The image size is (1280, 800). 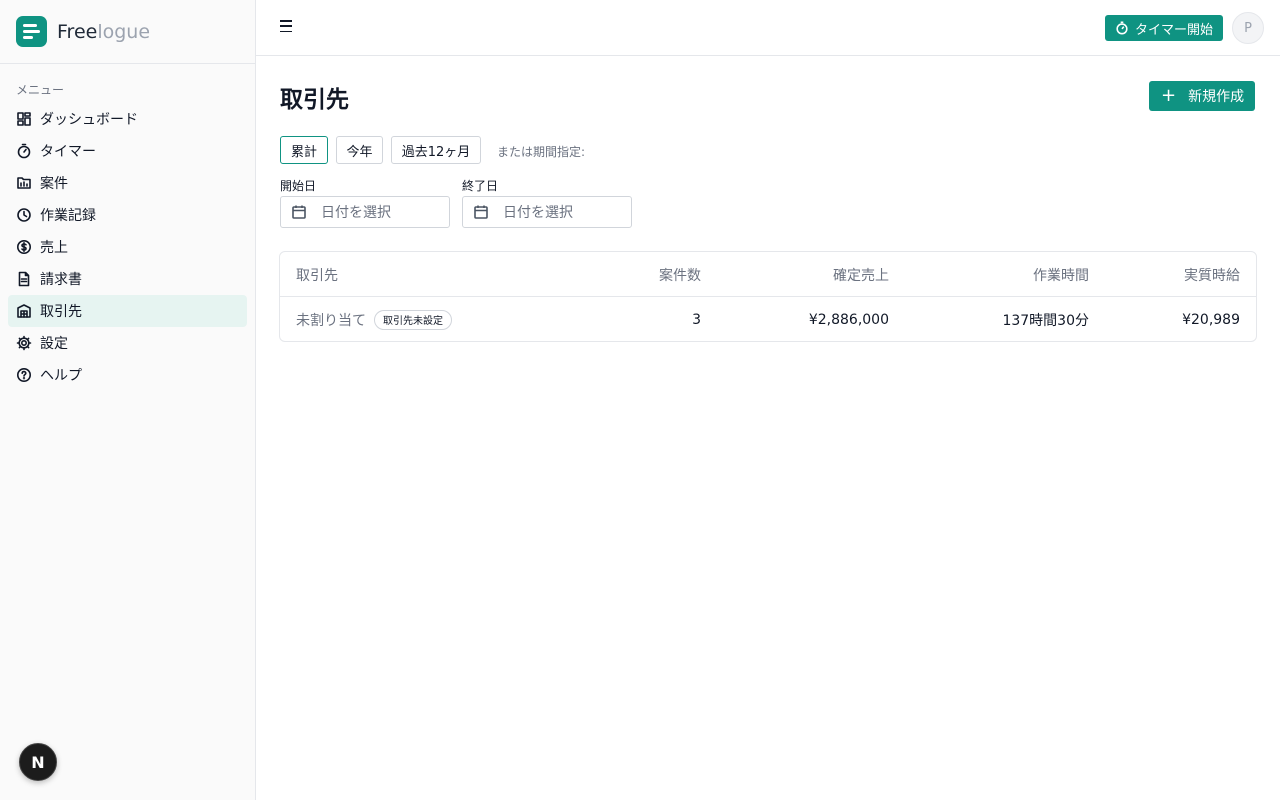 What do you see at coordinates (413, 319) in the screenshot?
I see `status-badge: 取引先未設定` at bounding box center [413, 319].